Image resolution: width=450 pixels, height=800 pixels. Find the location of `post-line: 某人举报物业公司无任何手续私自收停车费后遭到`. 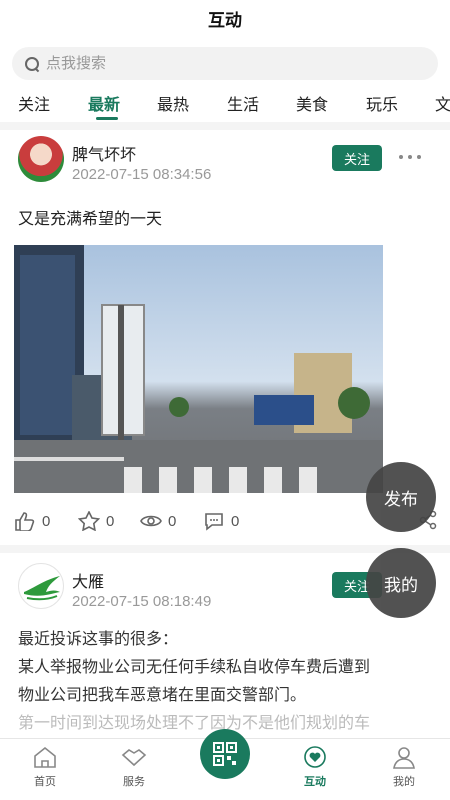

post-line: 某人举报物业公司无任何手续私自收停车费后遭到 is located at coordinates (194, 667).